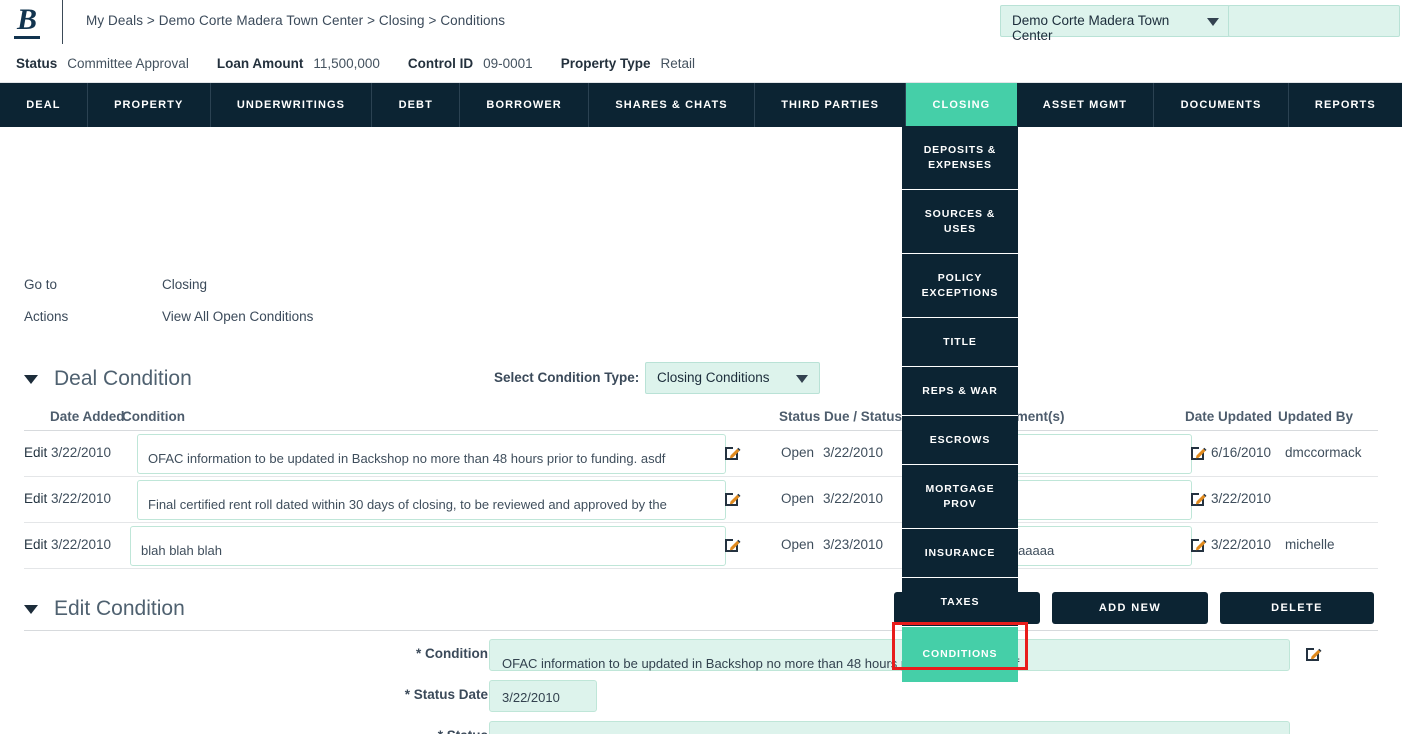 Image resolution: width=1402 pixels, height=734 pixels. What do you see at coordinates (960, 158) in the screenshot?
I see `dropdown-item-deposits-expenses: DEPOSITS & EXPENSES` at bounding box center [960, 158].